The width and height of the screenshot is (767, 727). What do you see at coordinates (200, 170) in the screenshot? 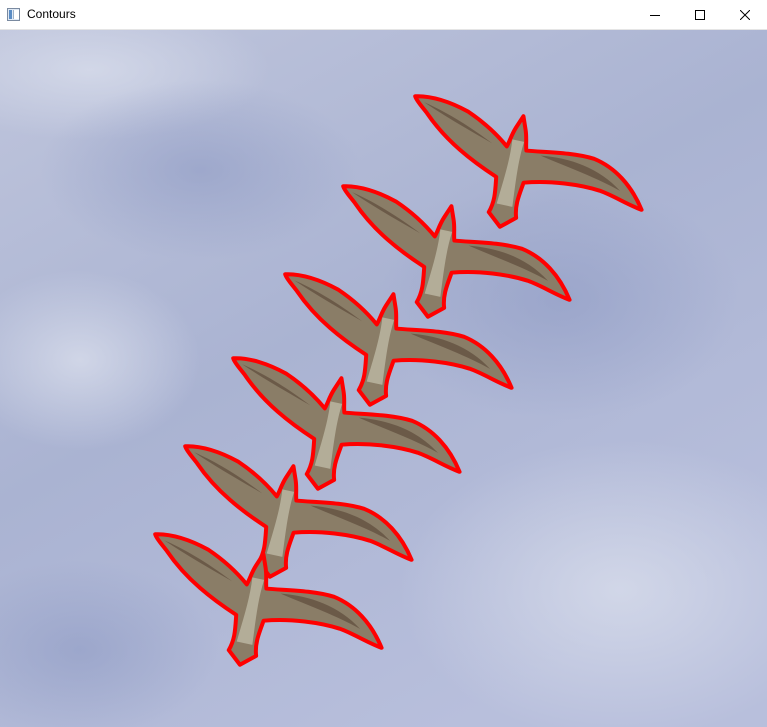
I see `cloud-shadow` at bounding box center [200, 170].